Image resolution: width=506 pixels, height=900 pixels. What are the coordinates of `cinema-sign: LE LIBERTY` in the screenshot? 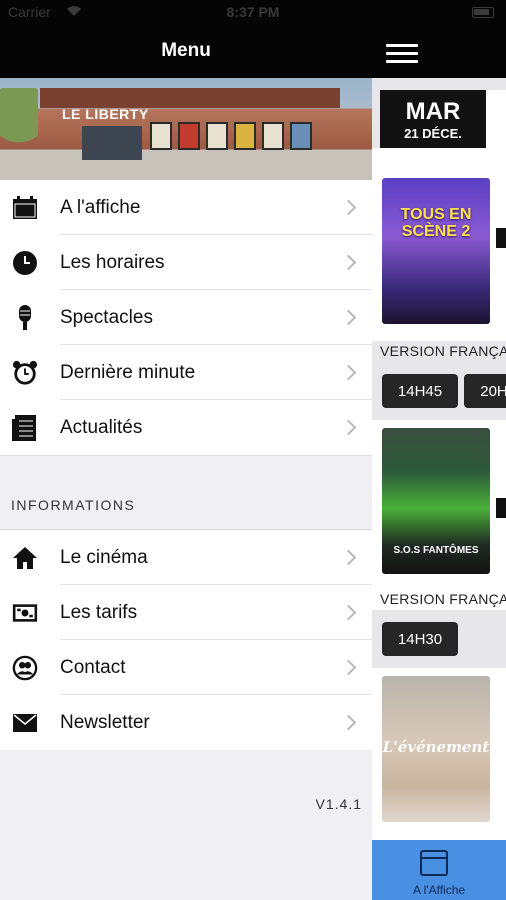 It's located at (105, 114).